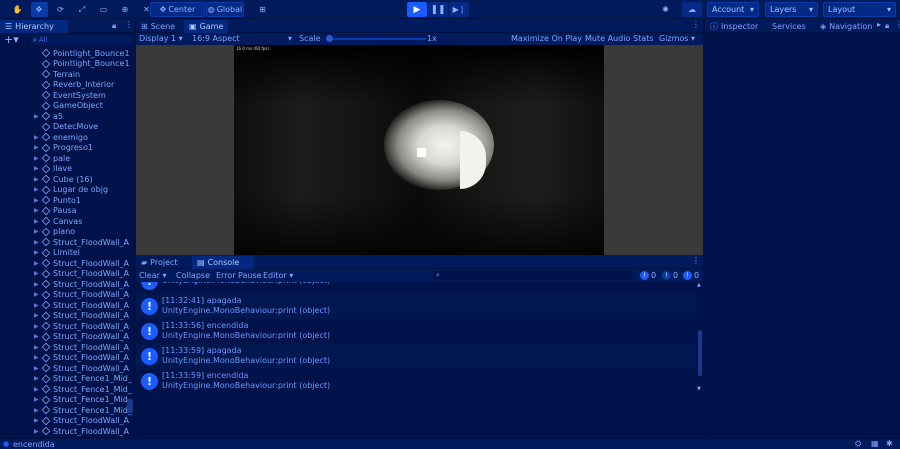 Image resolution: width=900 pixels, height=449 pixels. Describe the element at coordinates (67, 232) in the screenshot. I see `hierarchy-item: ▶ plano` at that location.